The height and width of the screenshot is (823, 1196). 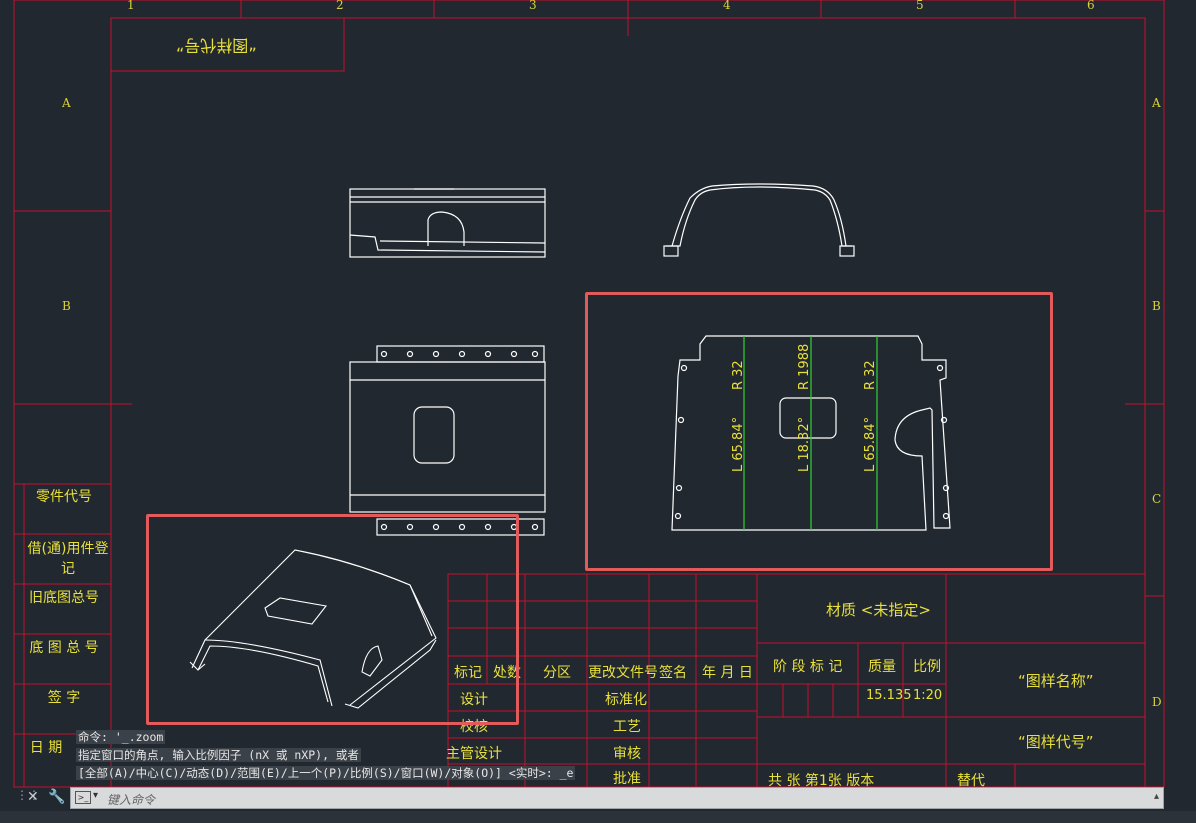 I want to click on status-strip, so click(x=598, y=817).